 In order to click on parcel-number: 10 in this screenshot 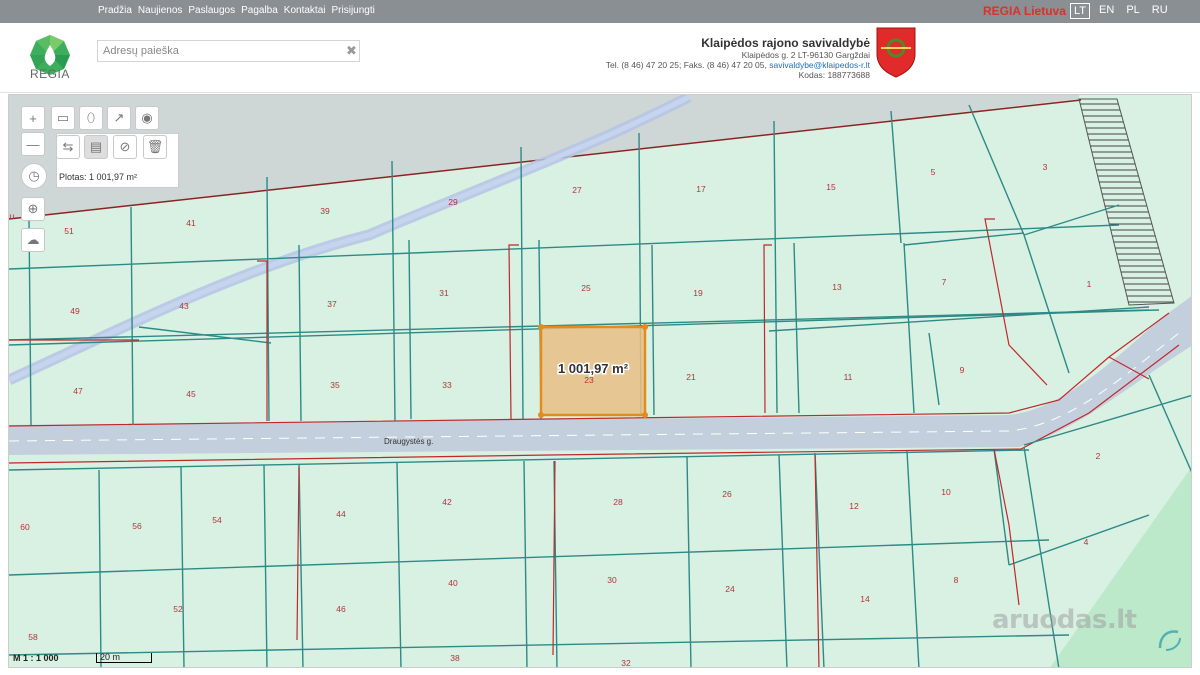, I will do `click(946, 492)`.